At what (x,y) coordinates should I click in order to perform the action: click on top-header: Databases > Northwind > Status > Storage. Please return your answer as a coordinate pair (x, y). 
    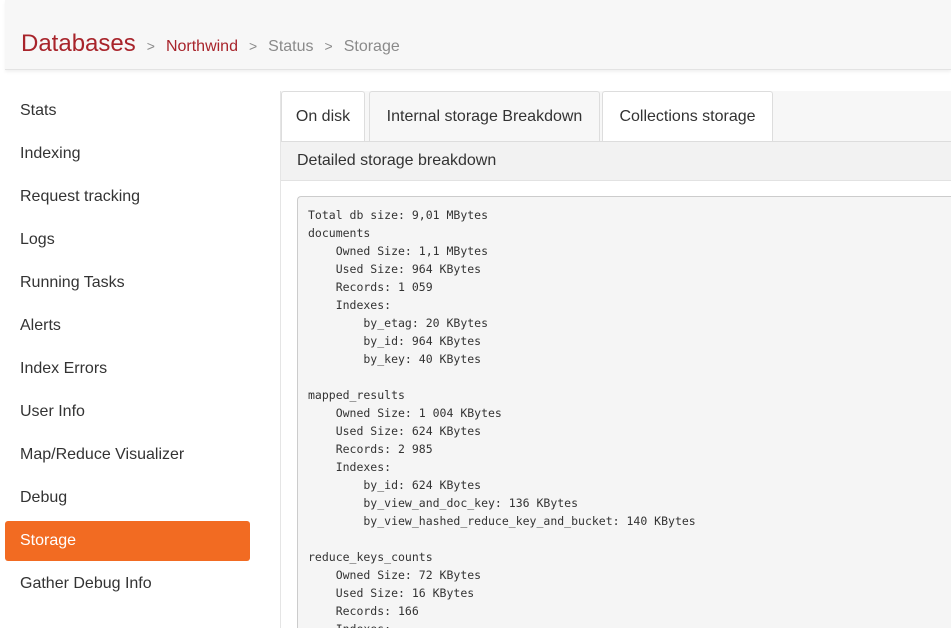
    Looking at the image, I should click on (478, 35).